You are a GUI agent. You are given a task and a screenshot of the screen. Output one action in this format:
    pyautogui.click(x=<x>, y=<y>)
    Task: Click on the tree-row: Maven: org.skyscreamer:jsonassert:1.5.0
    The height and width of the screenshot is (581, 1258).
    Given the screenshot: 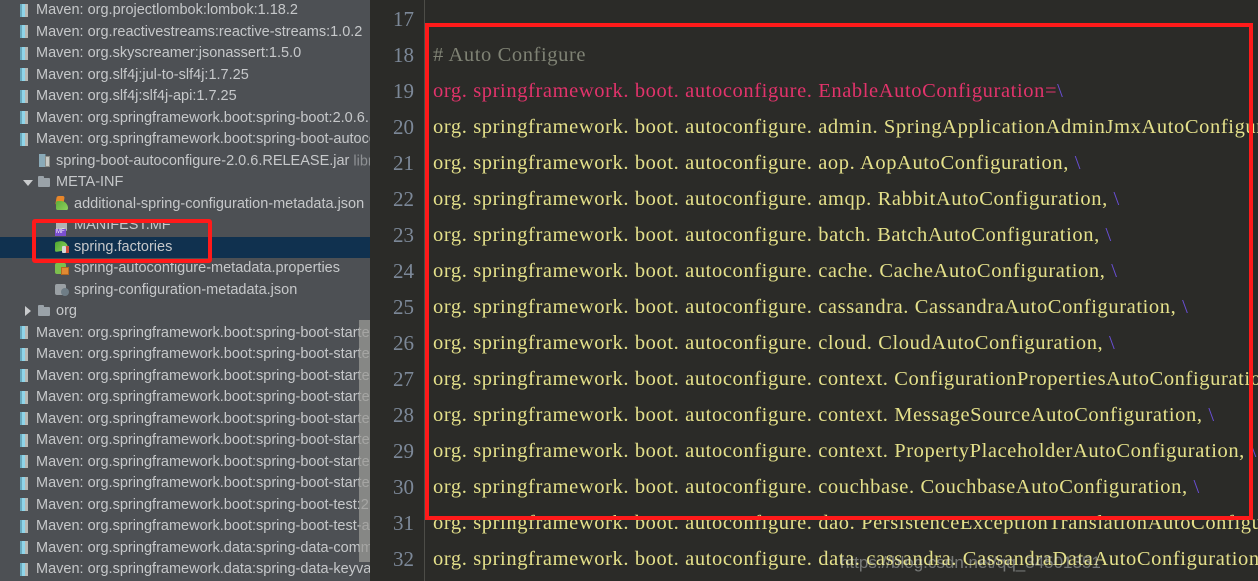 What is the action you would take?
    pyautogui.click(x=185, y=54)
    